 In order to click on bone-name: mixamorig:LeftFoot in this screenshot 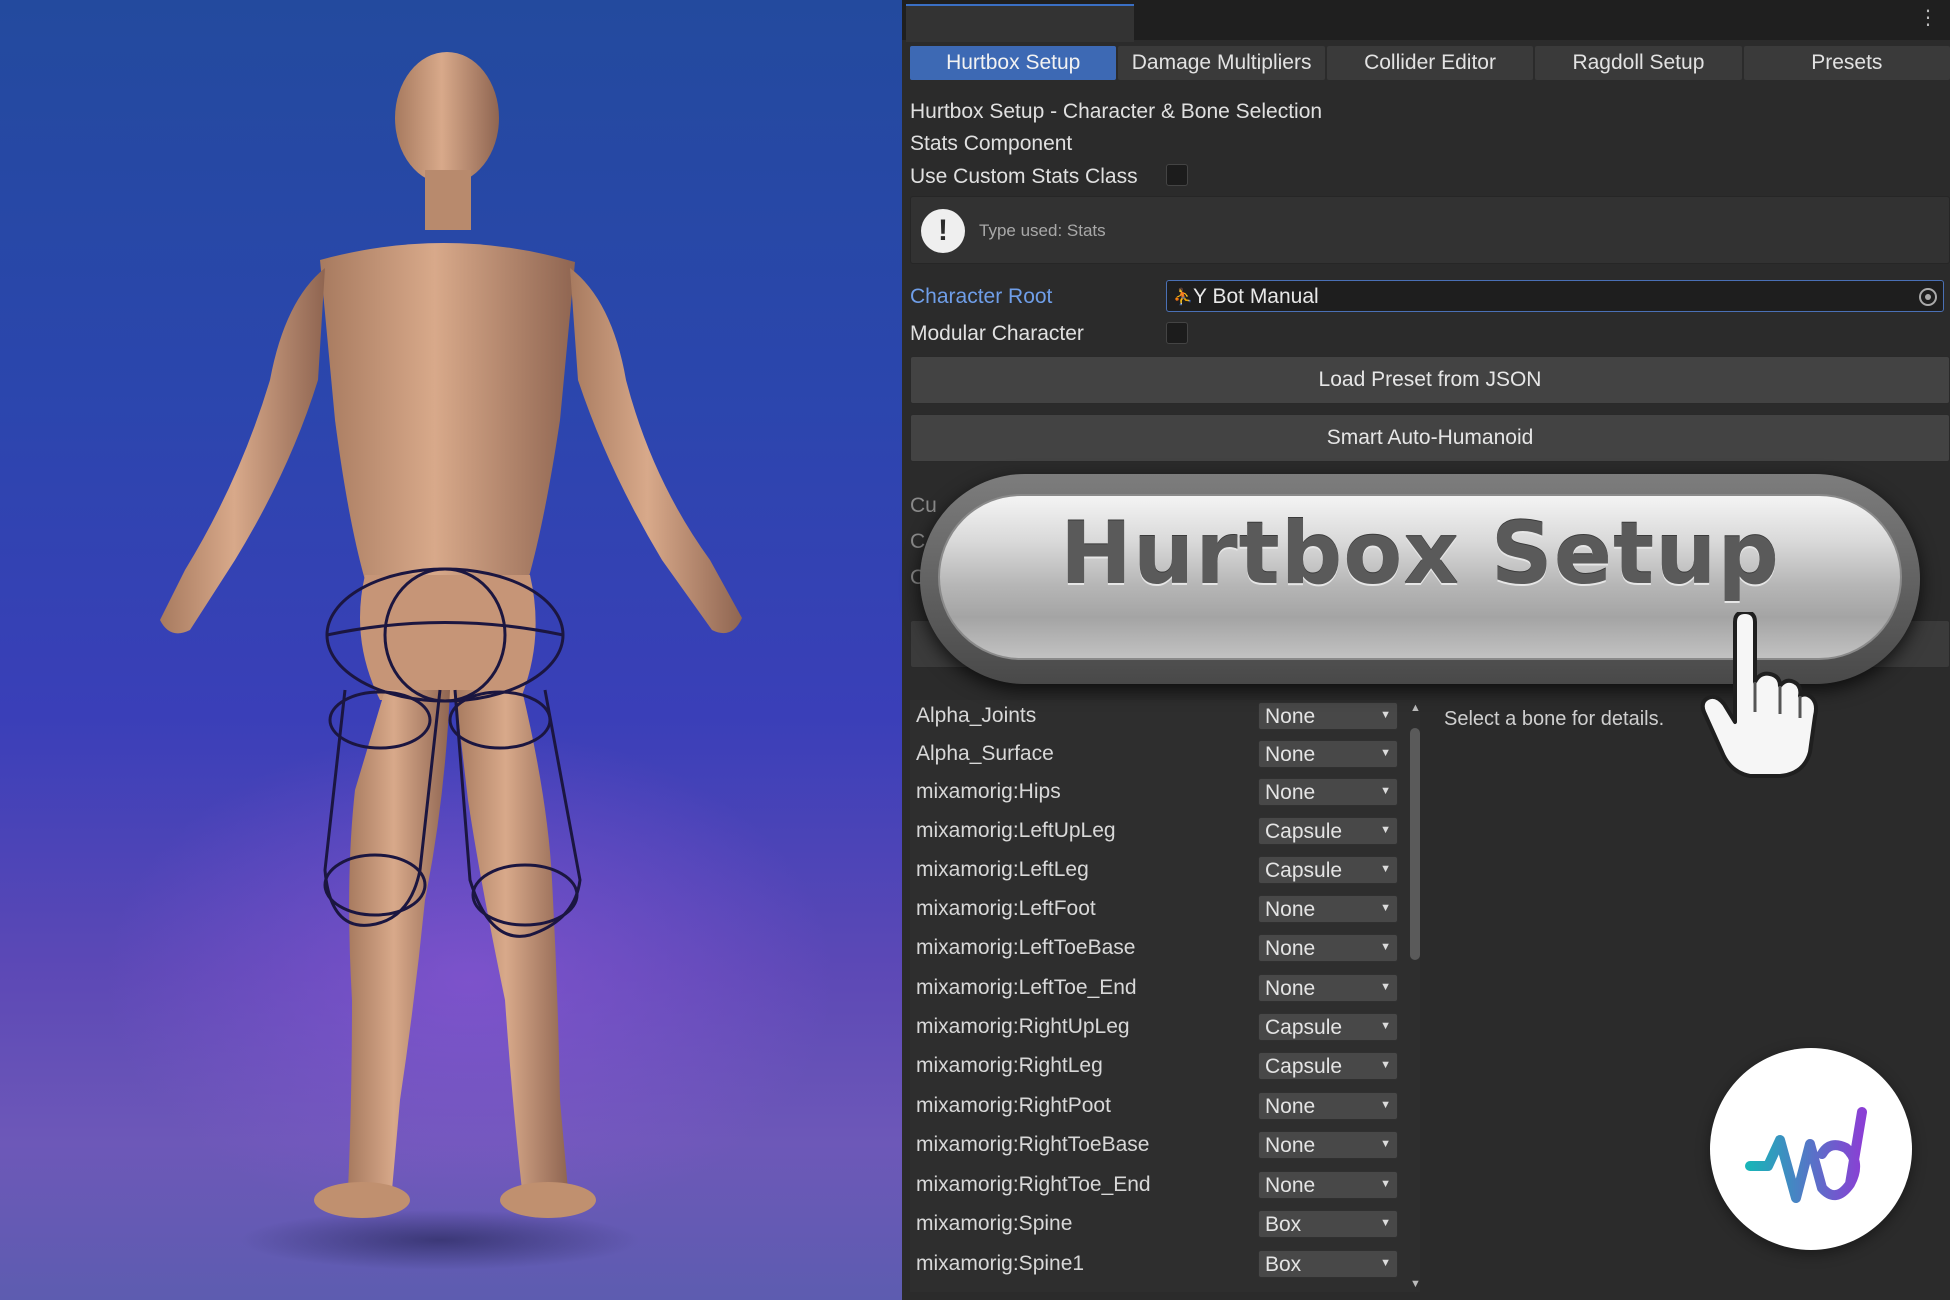, I will do `click(1006, 908)`.